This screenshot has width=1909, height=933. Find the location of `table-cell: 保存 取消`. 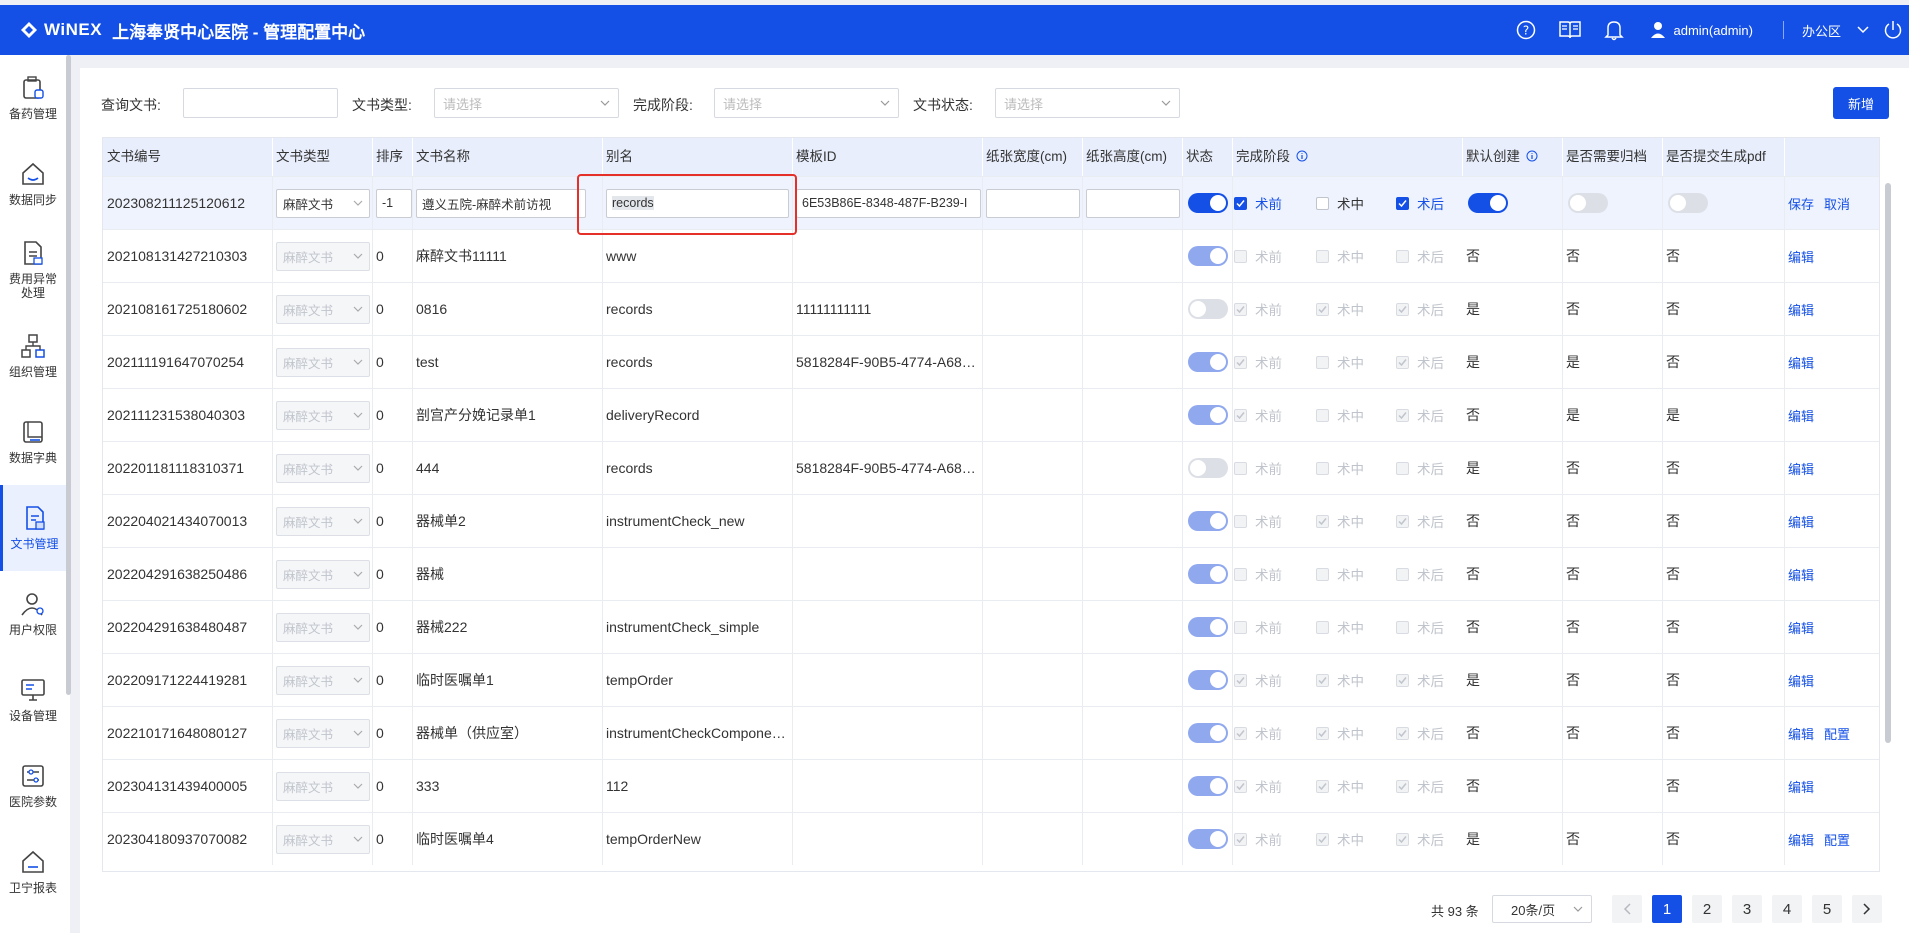

table-cell: 保存 取消 is located at coordinates (1832, 203).